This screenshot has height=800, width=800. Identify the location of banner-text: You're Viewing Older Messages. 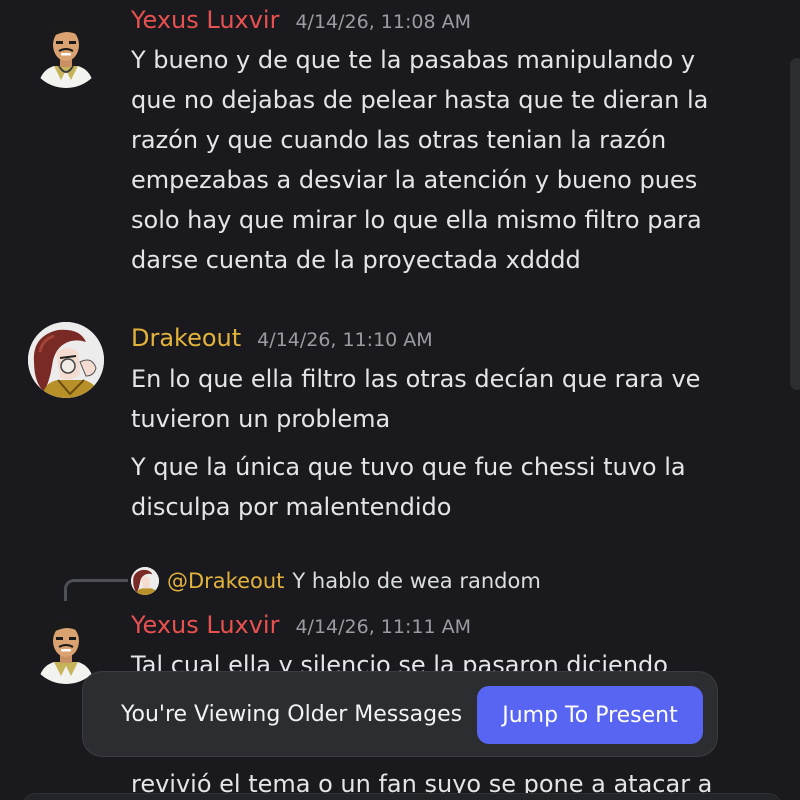
(292, 714).